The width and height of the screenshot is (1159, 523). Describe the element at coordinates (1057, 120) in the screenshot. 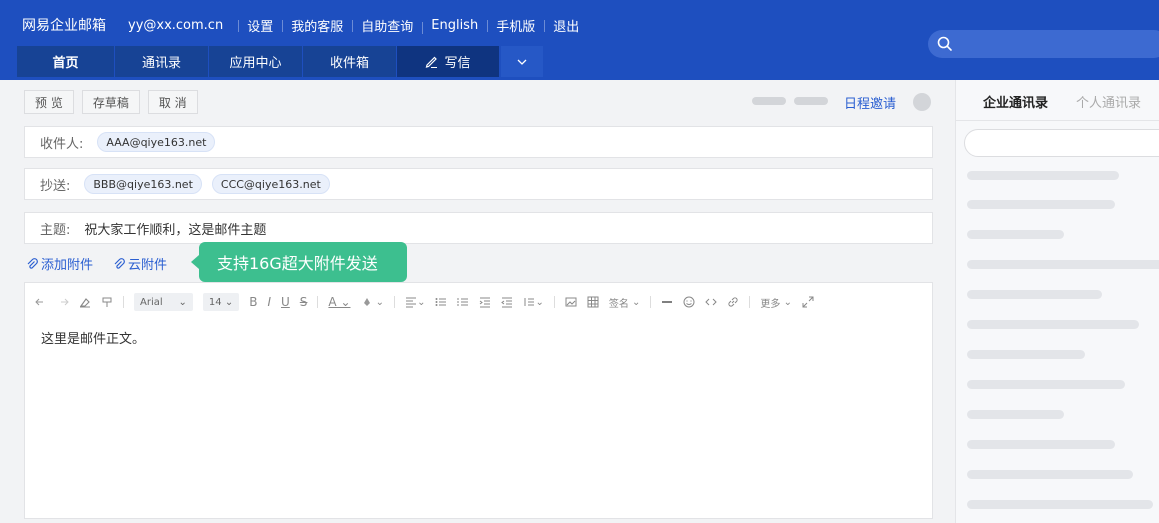

I see `divider` at that location.